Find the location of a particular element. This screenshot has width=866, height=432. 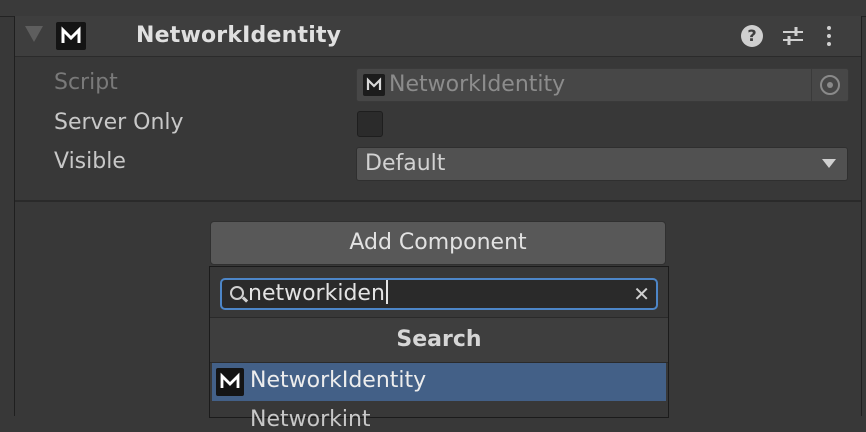

search-section-title: Search is located at coordinates (439, 340).